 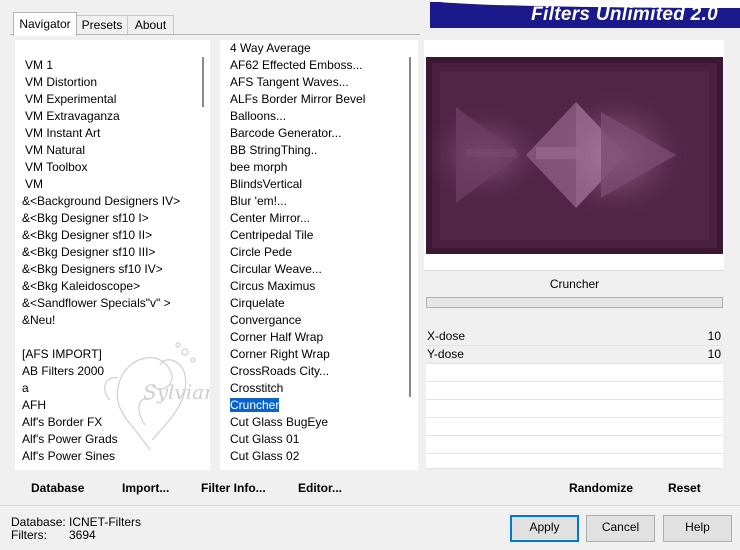 What do you see at coordinates (601, 488) in the screenshot?
I see `randomize-button: Randomize` at bounding box center [601, 488].